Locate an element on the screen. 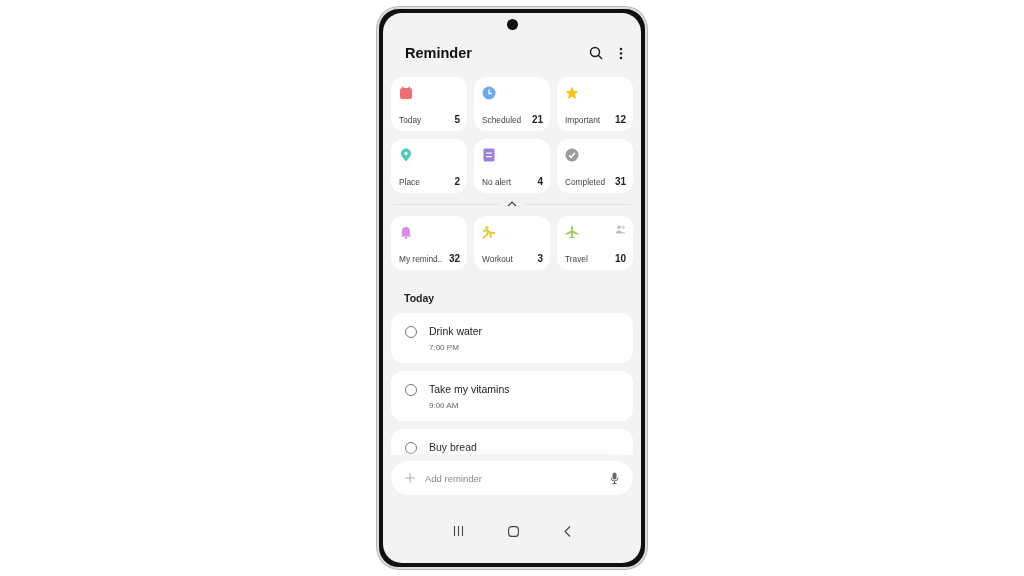 Image resolution: width=1024 pixels, height=576 pixels. home-icon is located at coordinates (514, 531).